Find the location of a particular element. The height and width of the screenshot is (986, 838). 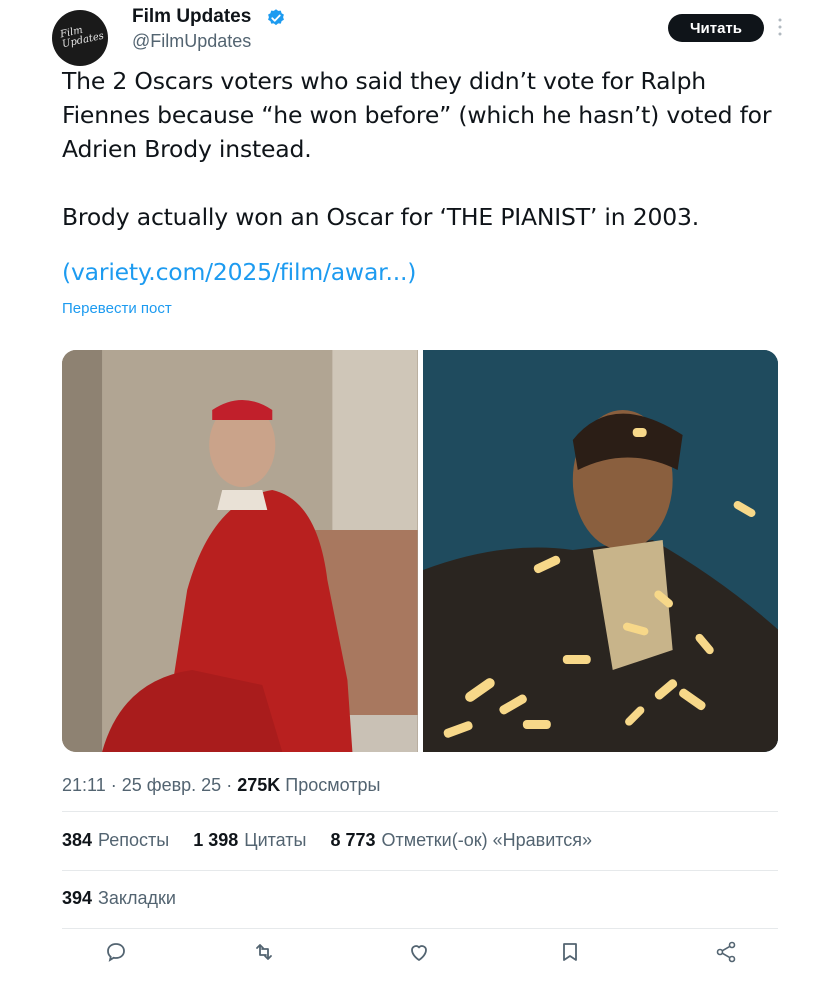

post-meta: 21:11 · 25 февр. 25 · 275K Просмотры is located at coordinates (221, 785).